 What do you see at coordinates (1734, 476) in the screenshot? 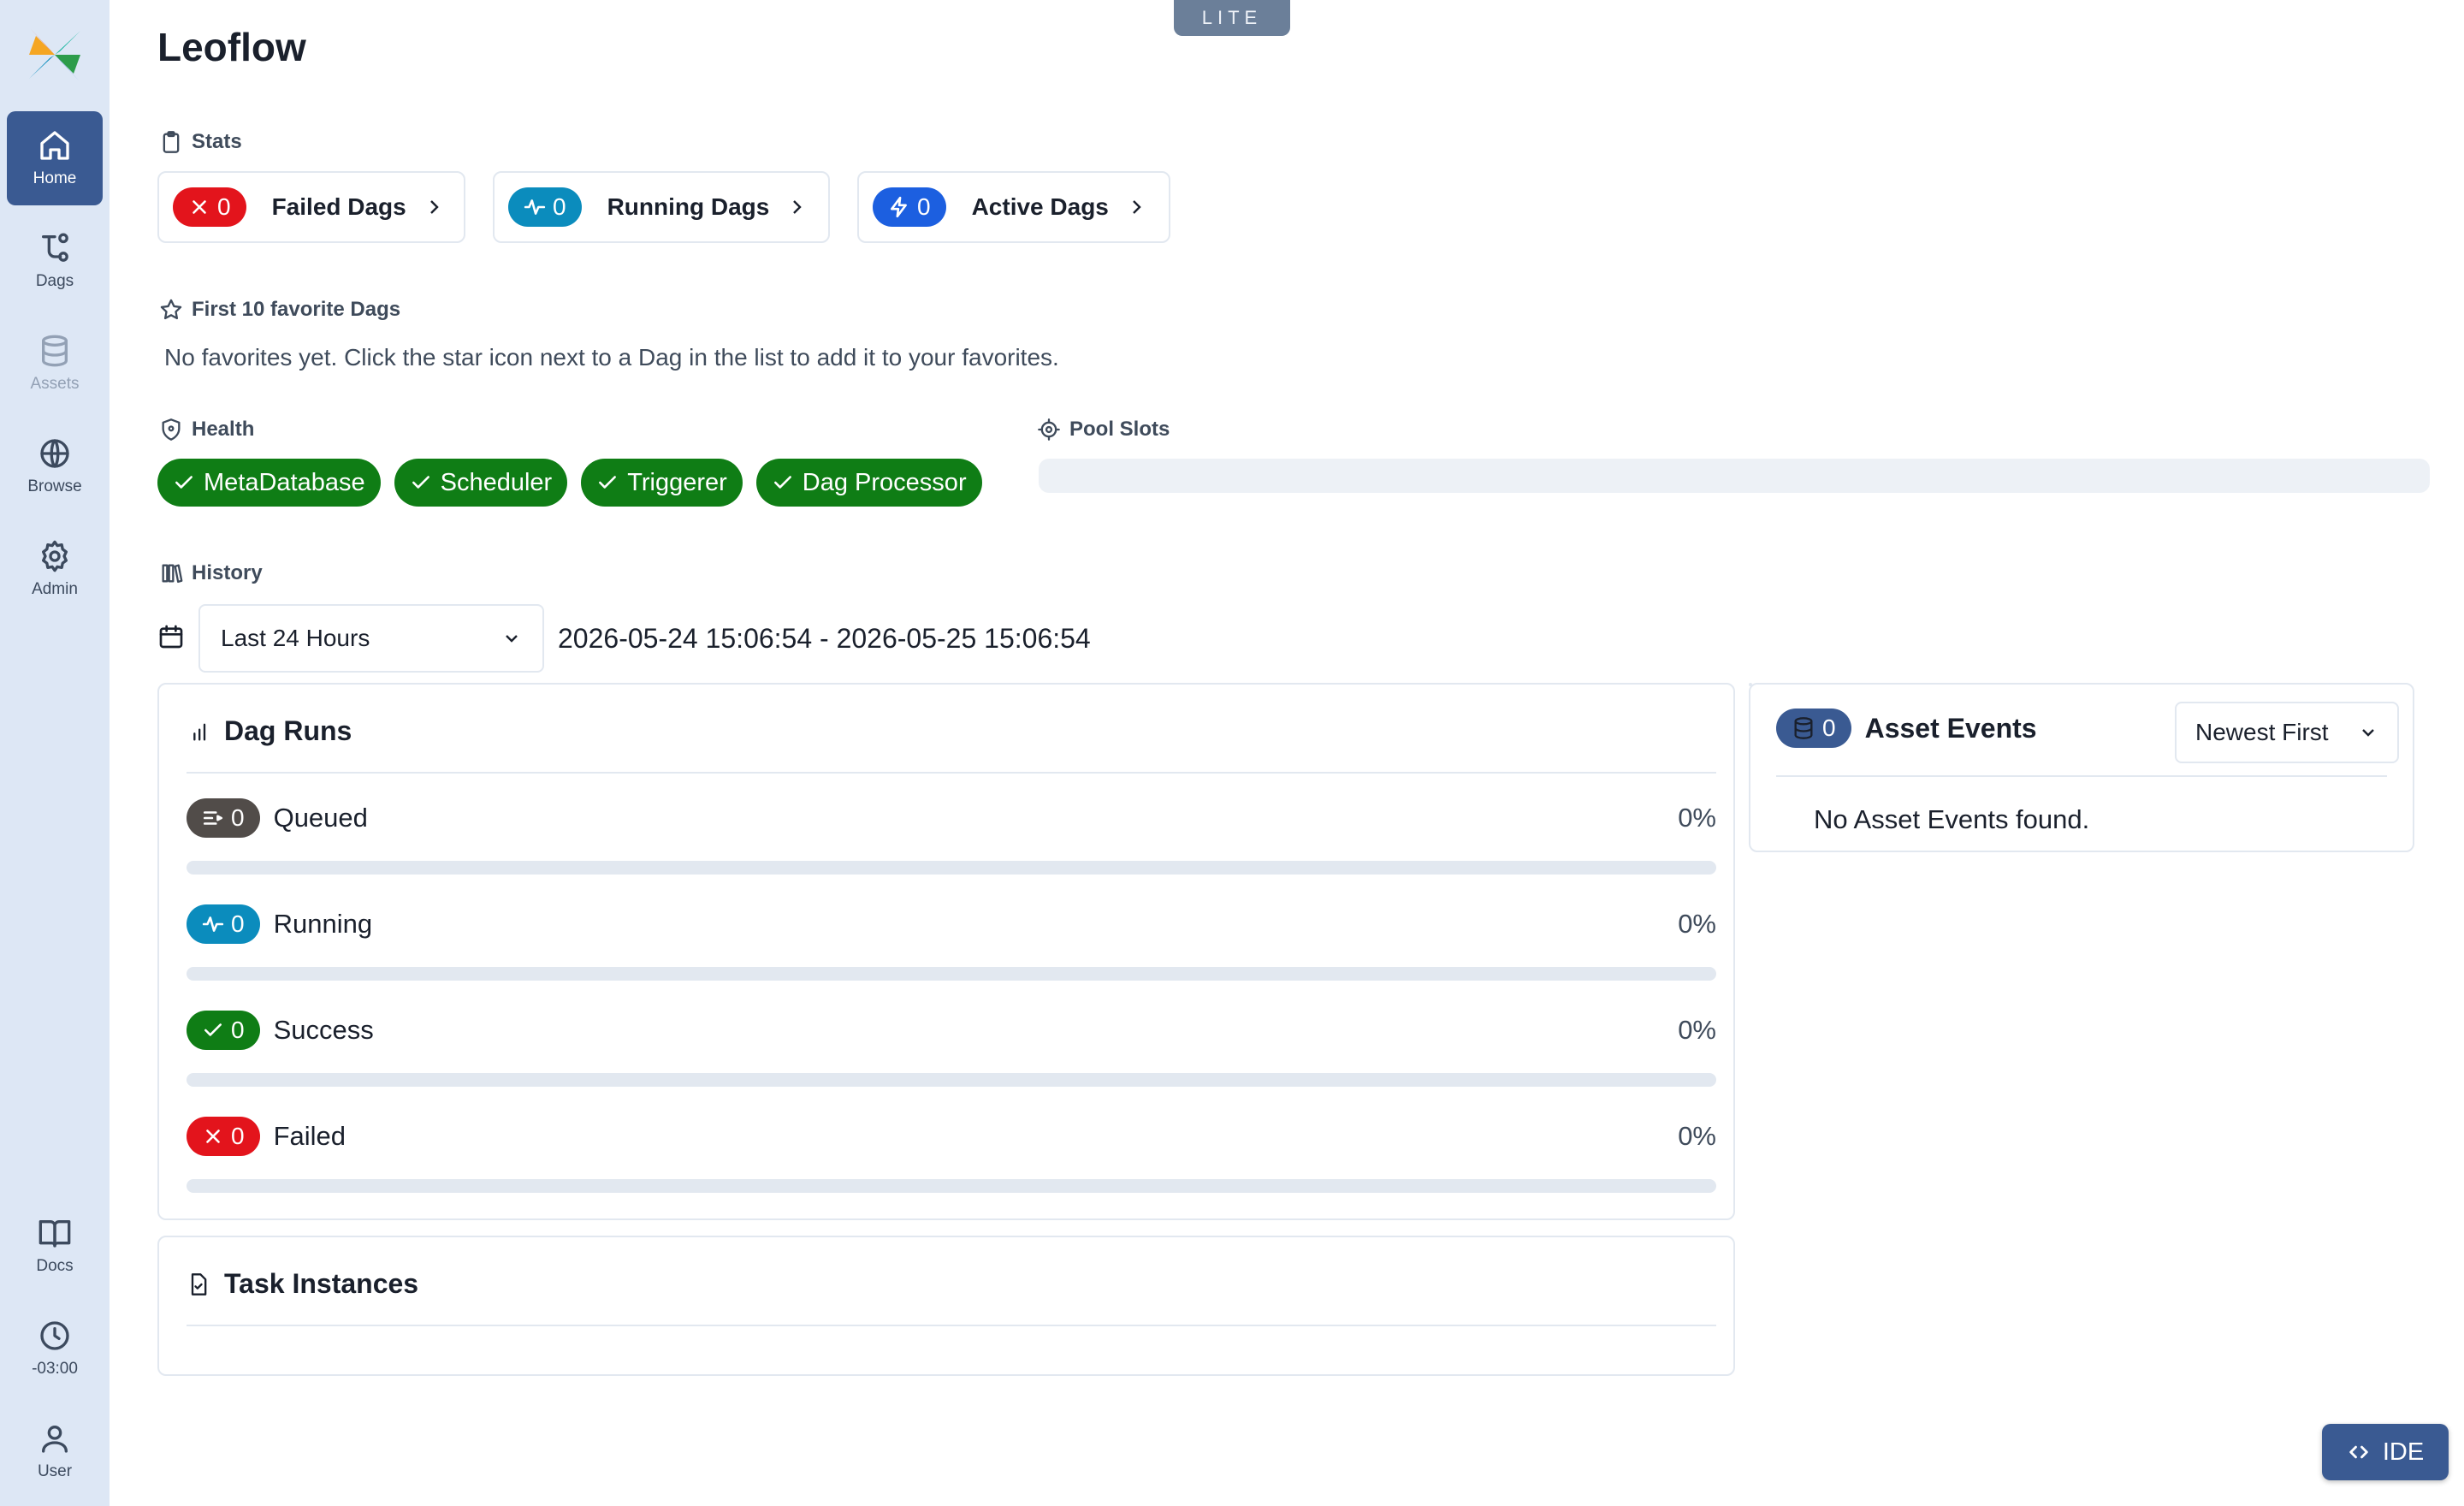
I see `pool-slots-bar` at bounding box center [1734, 476].